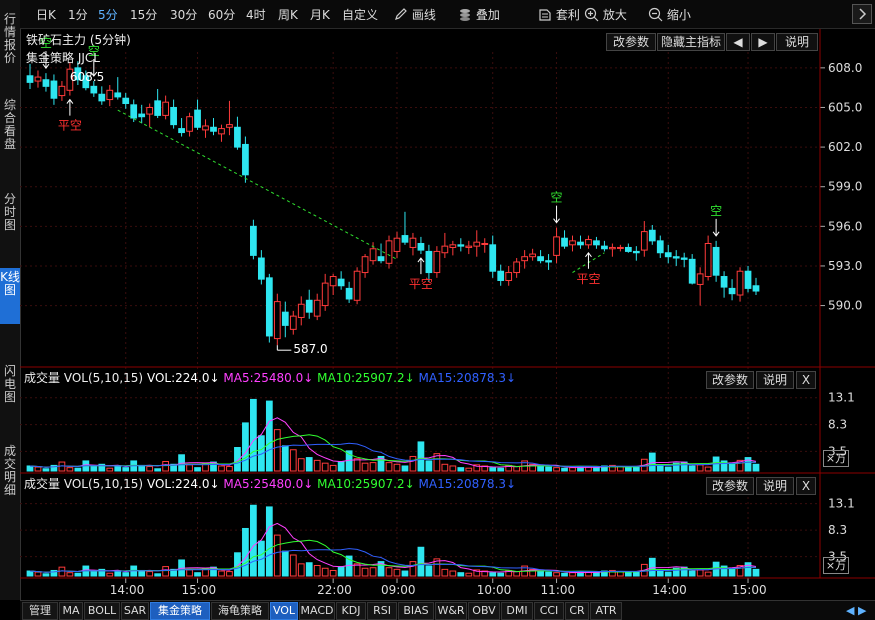 The height and width of the screenshot is (620, 875). What do you see at coordinates (317, 611) in the screenshot?
I see `indicator-tab-7: MACD` at bounding box center [317, 611].